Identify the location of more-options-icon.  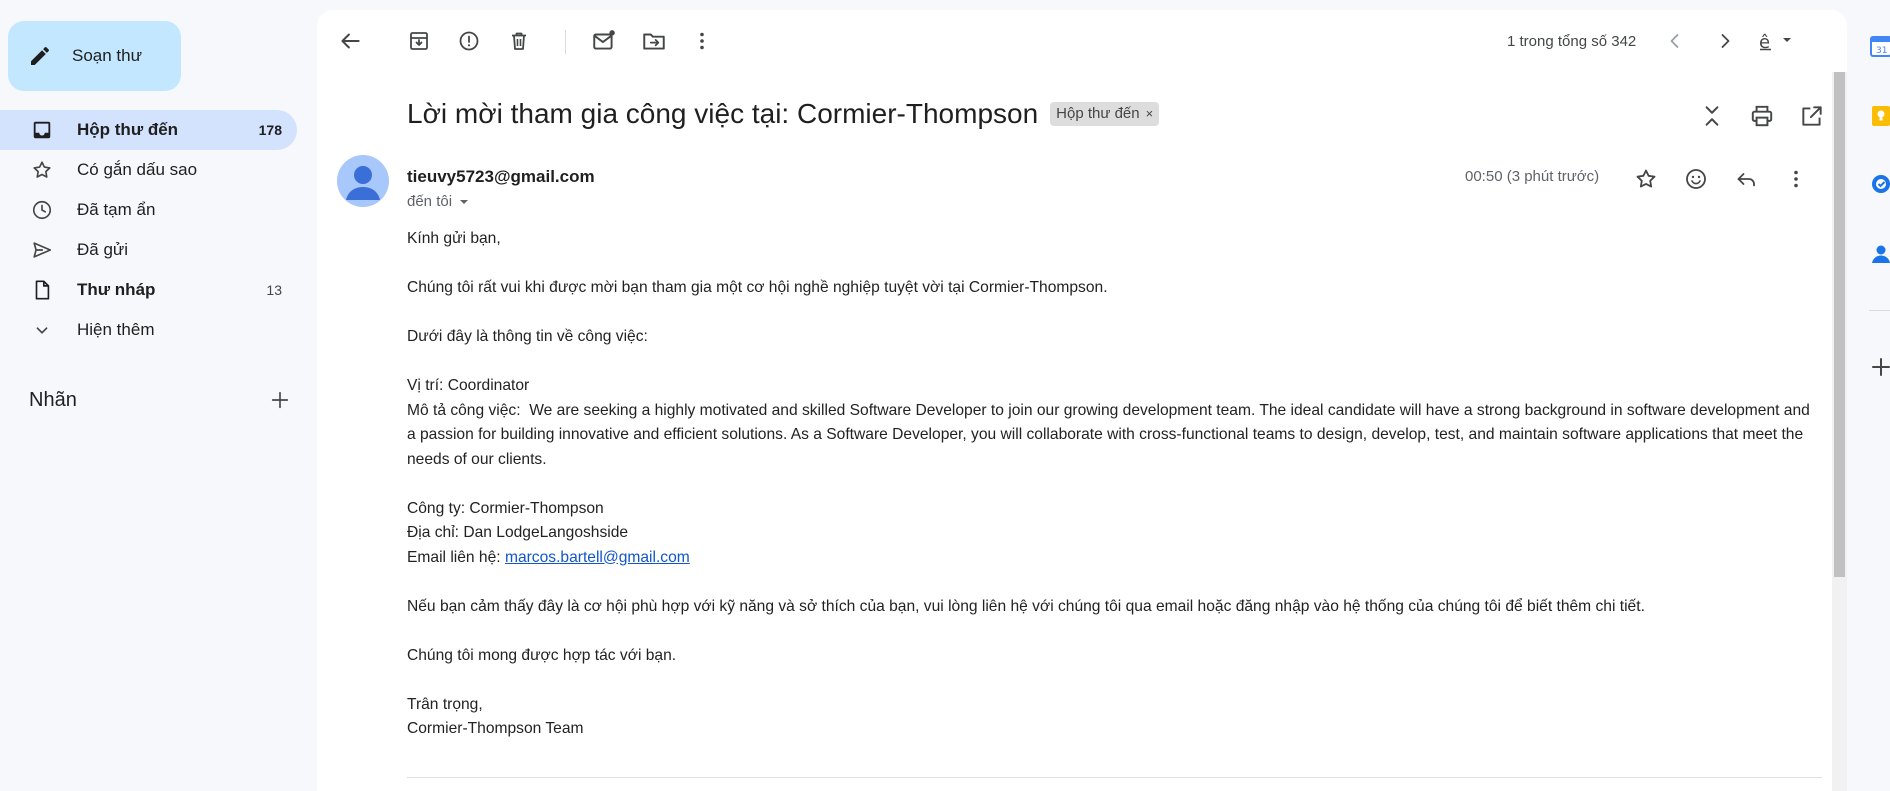
(702, 41).